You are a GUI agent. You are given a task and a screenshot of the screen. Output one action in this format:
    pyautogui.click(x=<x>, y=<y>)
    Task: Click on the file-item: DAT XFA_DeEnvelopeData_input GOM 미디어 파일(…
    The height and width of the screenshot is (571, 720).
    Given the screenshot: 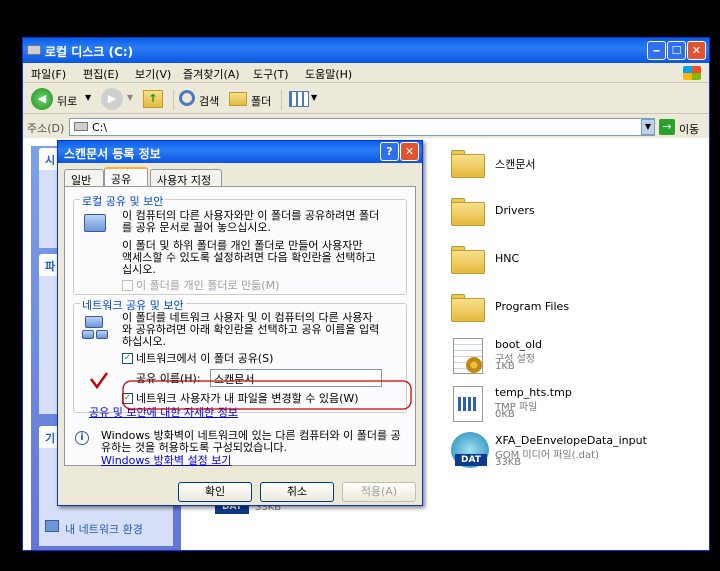 What is the action you would take?
    pyautogui.click(x=580, y=455)
    